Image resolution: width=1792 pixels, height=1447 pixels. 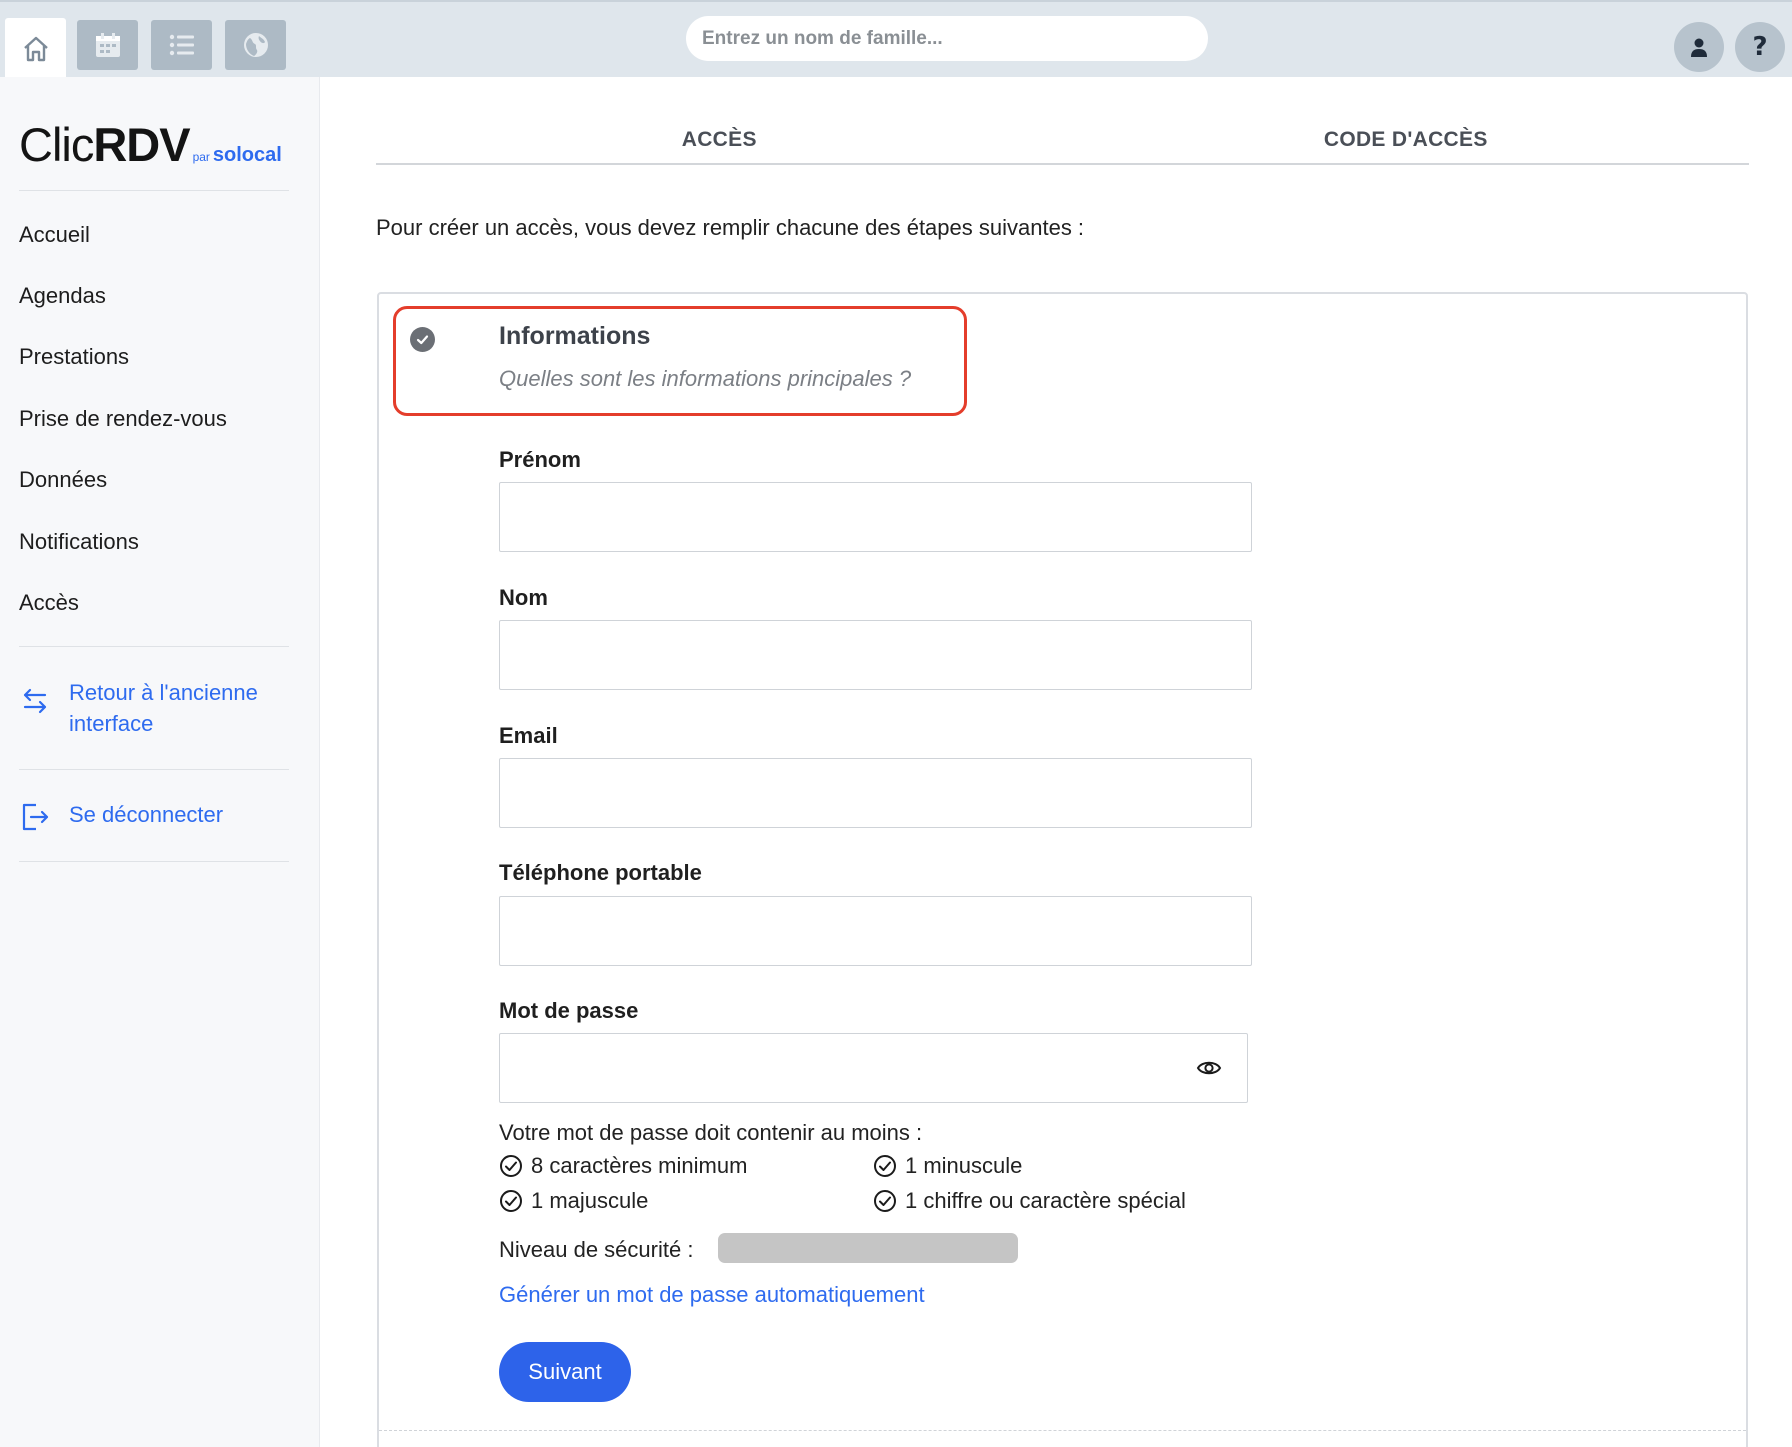 What do you see at coordinates (528, 735) in the screenshot?
I see `email-label: Email` at bounding box center [528, 735].